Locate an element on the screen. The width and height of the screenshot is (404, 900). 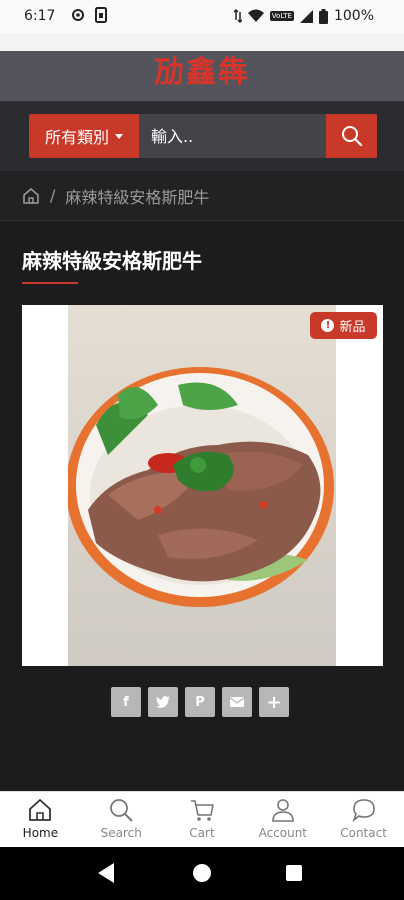
header-spacer is located at coordinates (202, 42).